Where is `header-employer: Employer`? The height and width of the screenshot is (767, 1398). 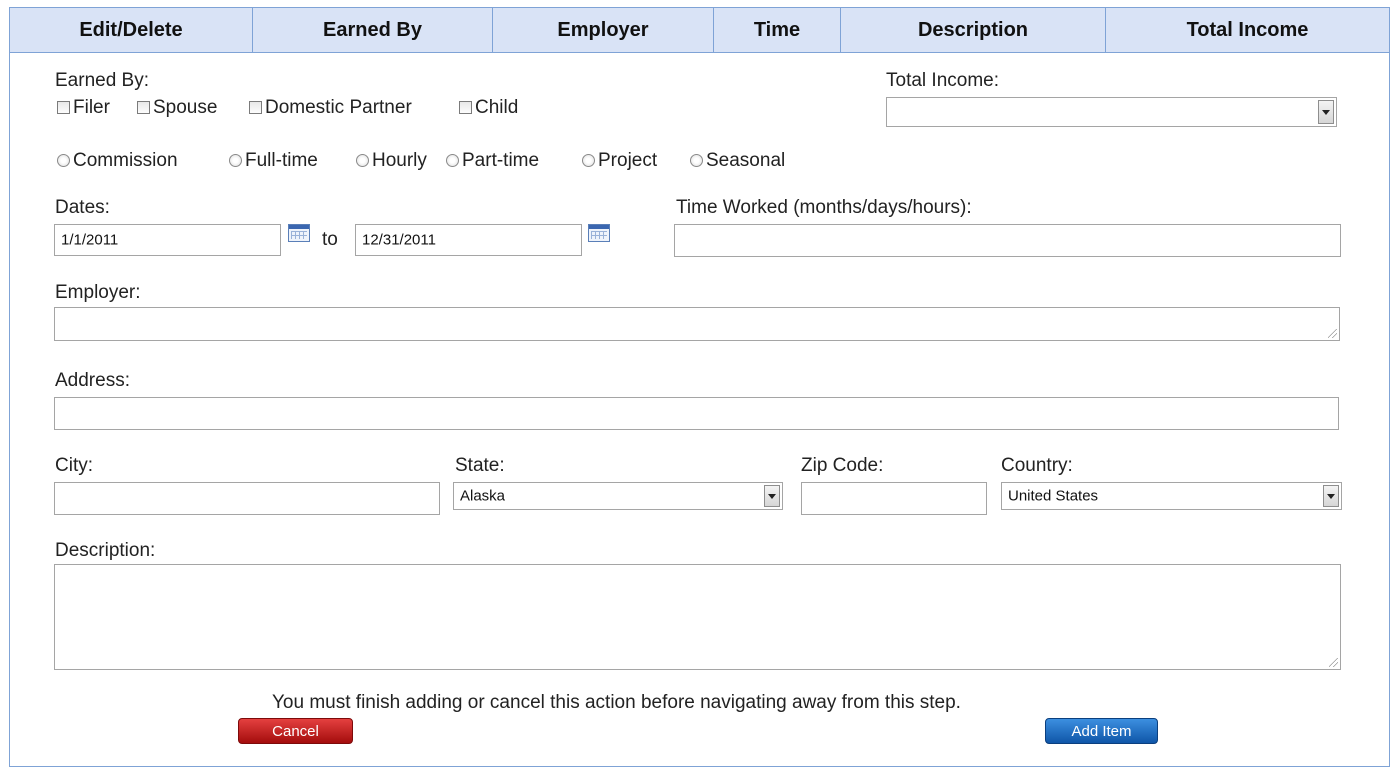 header-employer: Employer is located at coordinates (603, 30).